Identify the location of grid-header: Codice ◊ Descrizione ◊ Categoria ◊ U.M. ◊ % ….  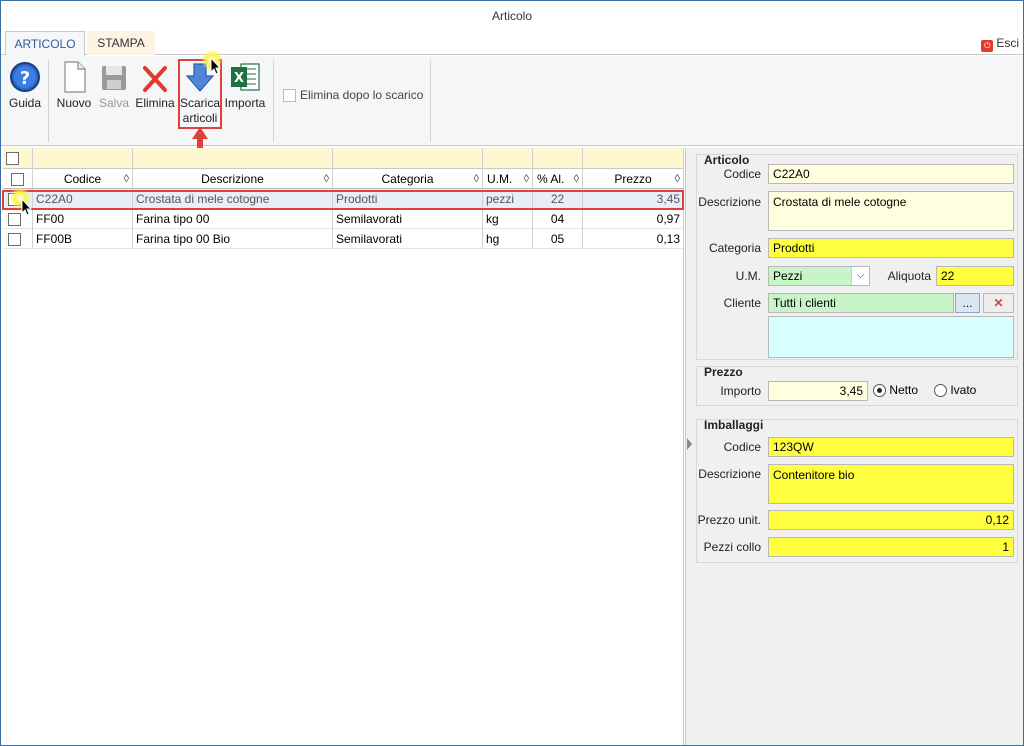
(343, 179).